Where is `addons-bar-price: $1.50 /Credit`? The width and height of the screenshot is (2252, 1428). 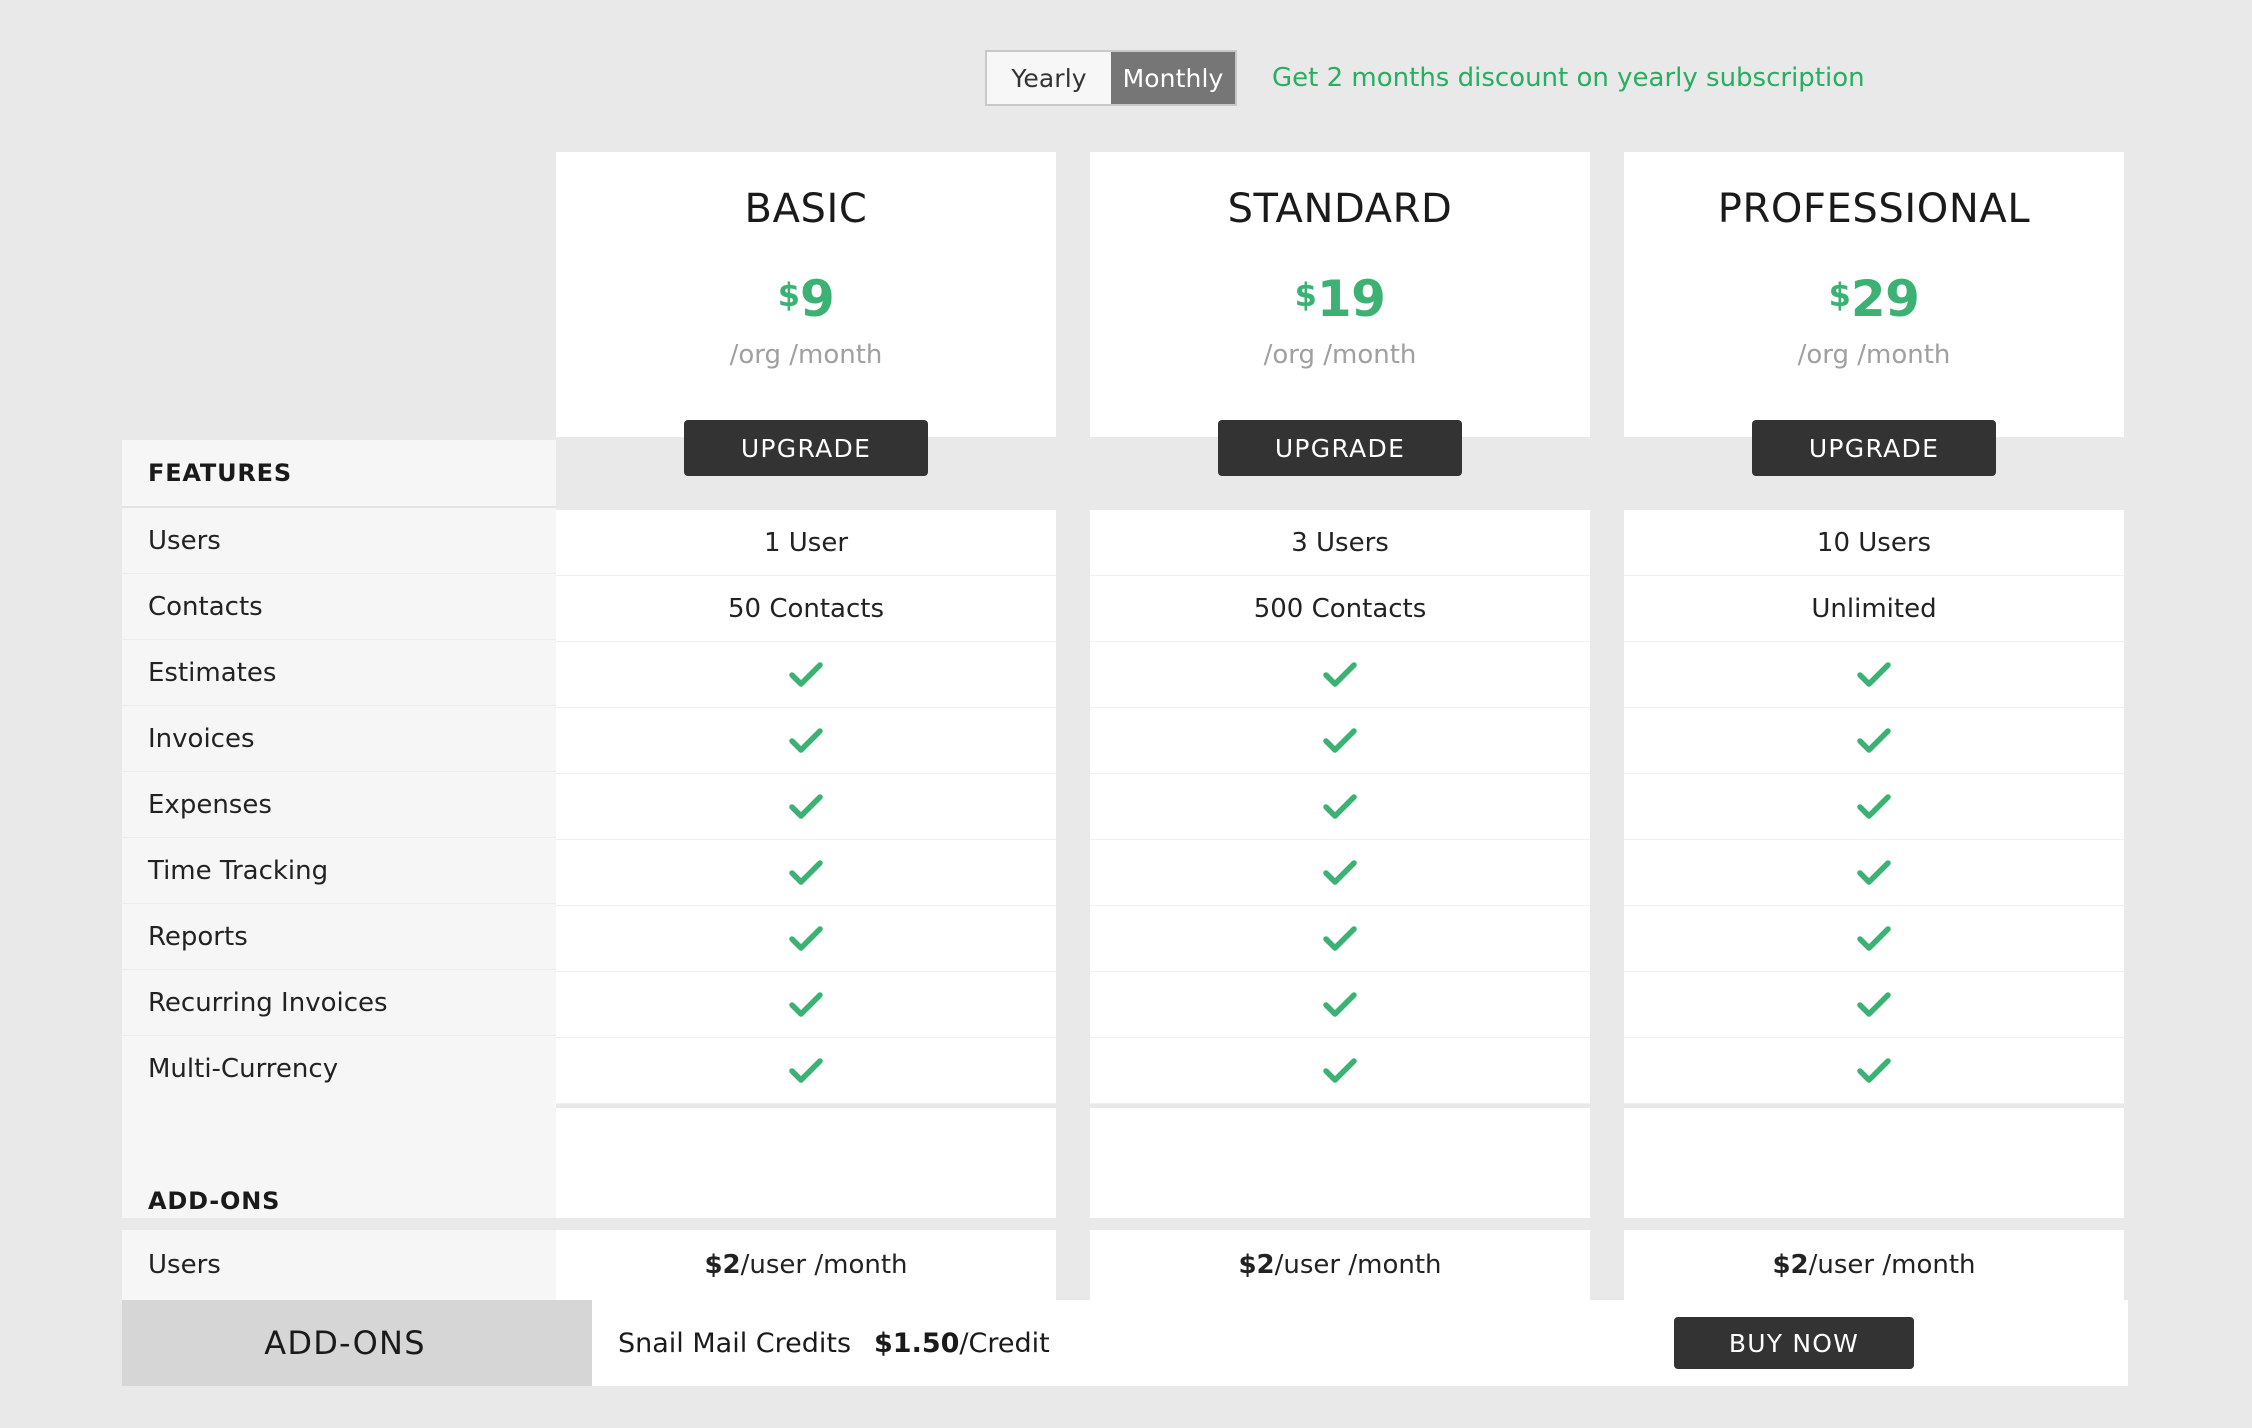 addons-bar-price: $1.50 /Credit is located at coordinates (962, 1343).